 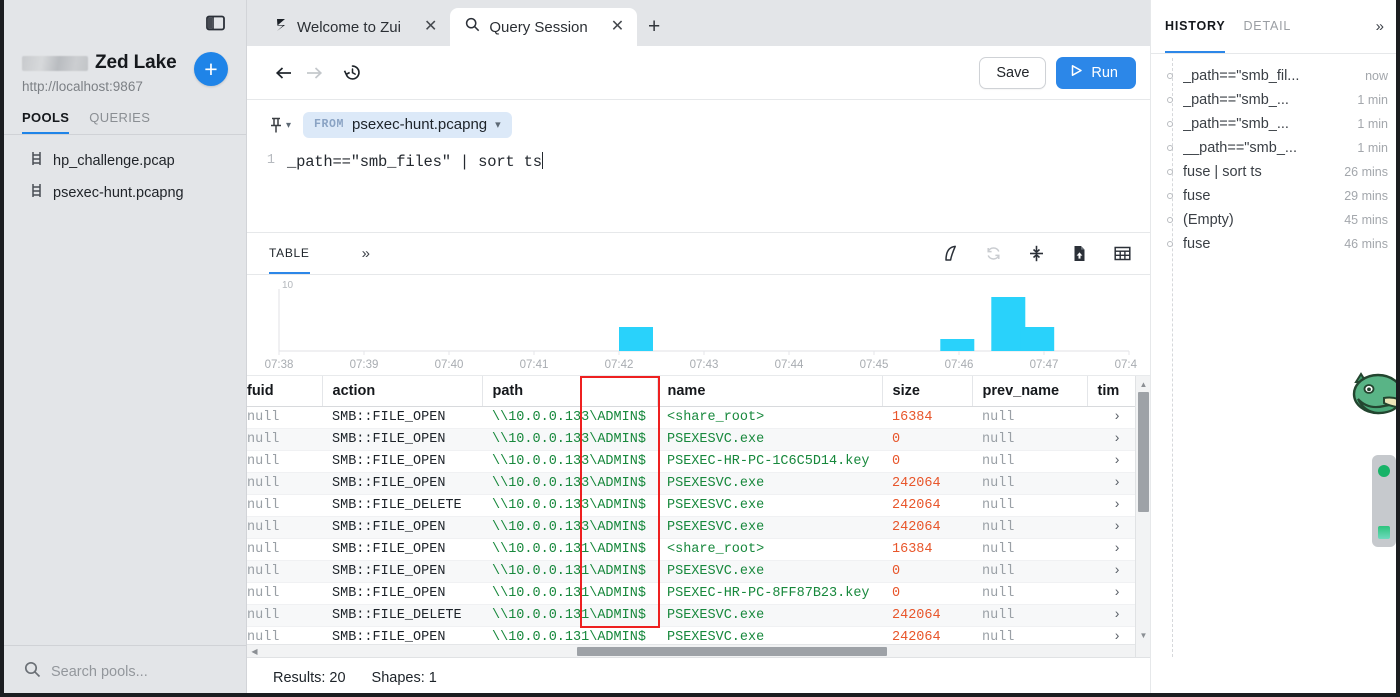 I want to click on table-cell-path: \\10.0.0.133\ADMIN$, so click(x=569, y=483).